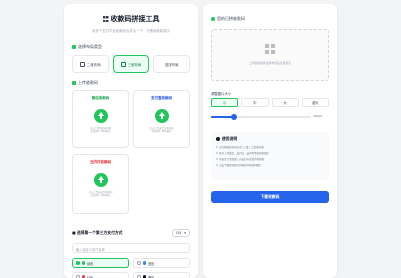  Describe the element at coordinates (105, 19) in the screenshot. I see `qr-code-icon` at that location.